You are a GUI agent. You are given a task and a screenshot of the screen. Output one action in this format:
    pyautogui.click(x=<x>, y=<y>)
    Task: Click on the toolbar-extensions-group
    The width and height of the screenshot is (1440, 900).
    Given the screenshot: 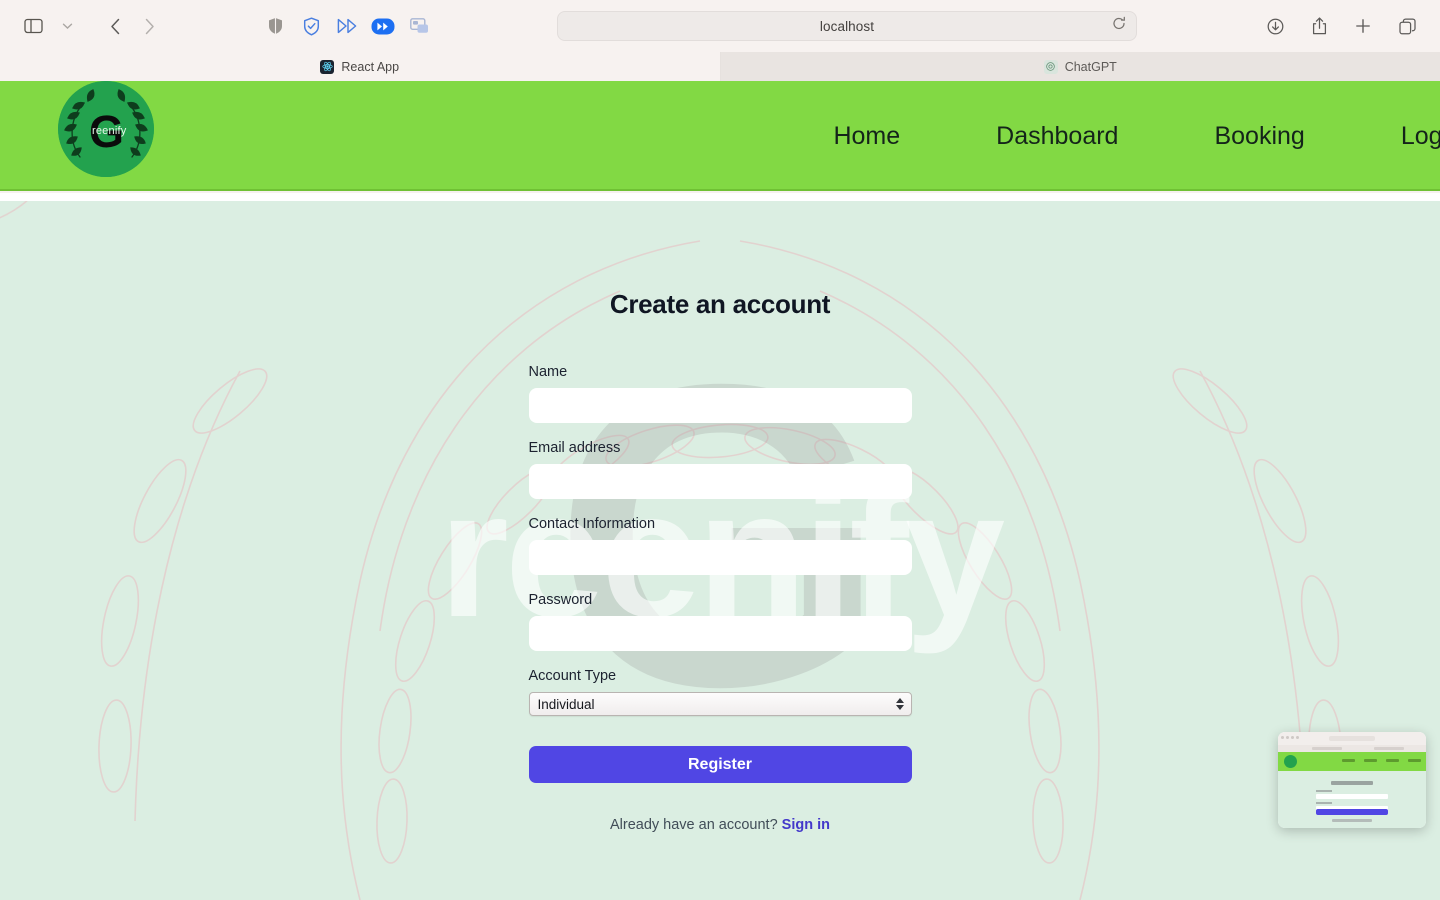 What is the action you would take?
    pyautogui.click(x=347, y=26)
    